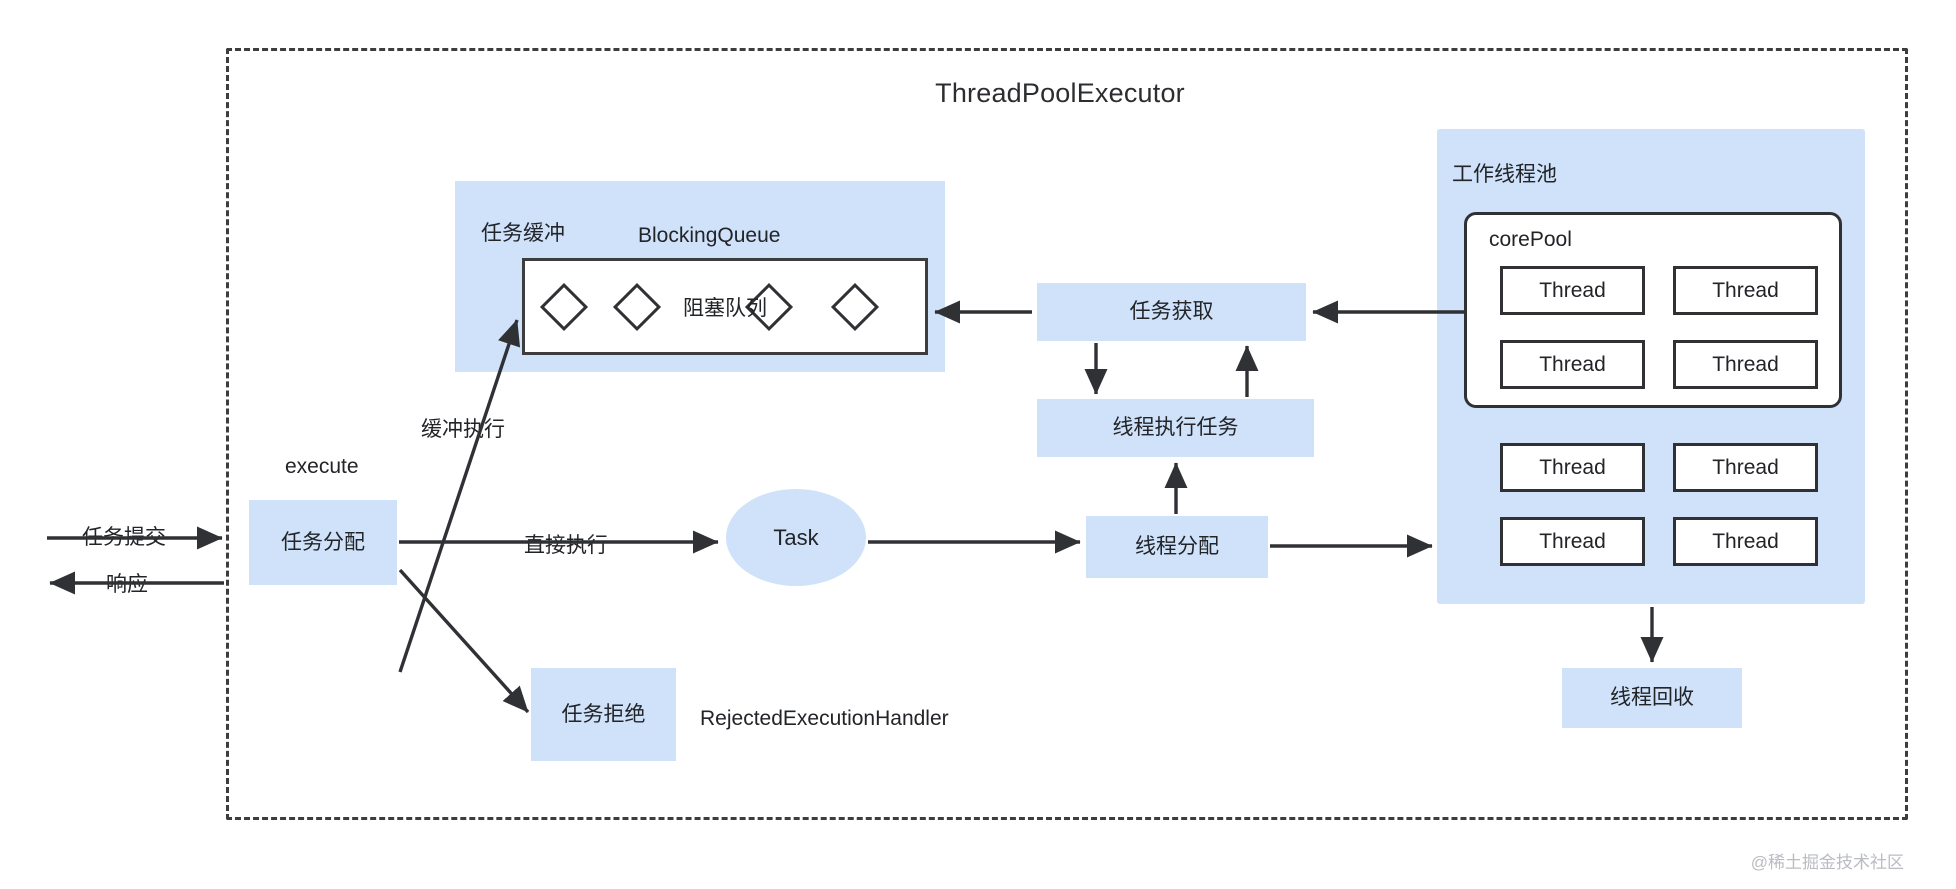 Image resolution: width=1956 pixels, height=889 pixels. I want to click on execute-label: execute, so click(322, 466).